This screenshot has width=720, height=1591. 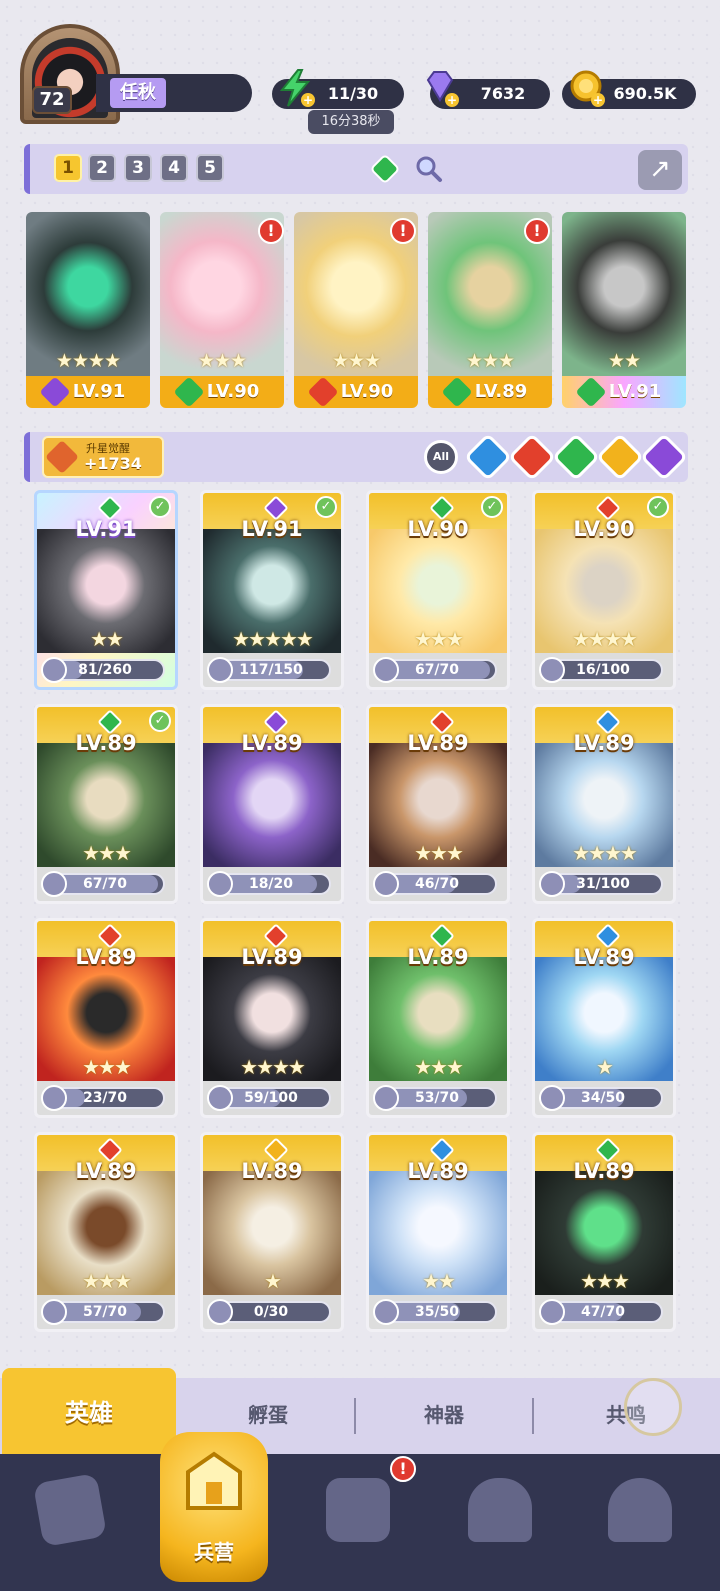 I want to click on shard-progress-text: 31/100, so click(x=603, y=884).